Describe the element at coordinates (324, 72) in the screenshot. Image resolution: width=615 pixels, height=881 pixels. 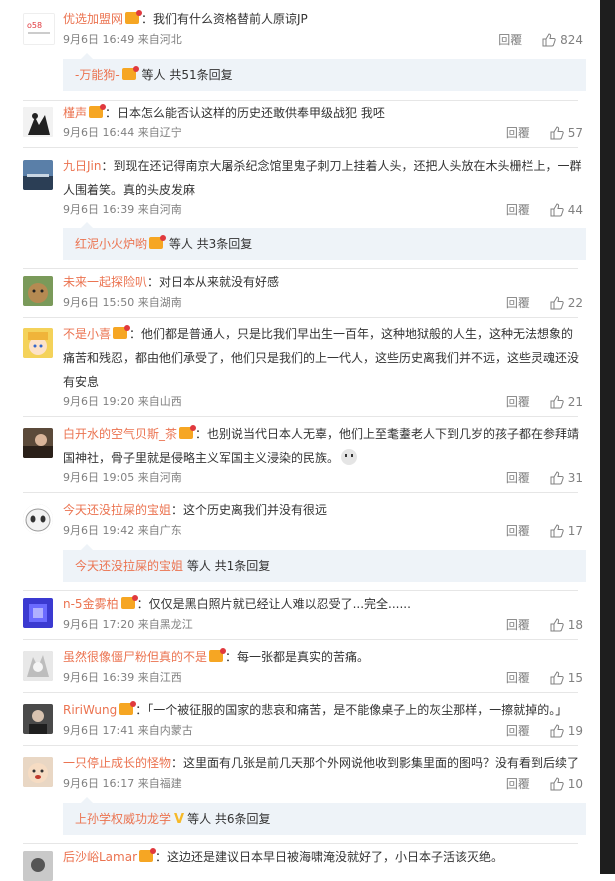
I see `sub-reply-summary: -万能狗- 等人 共51条回复` at that location.